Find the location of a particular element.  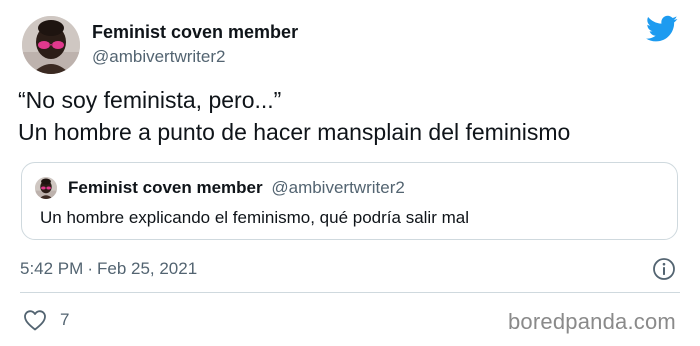

quoted-author-name: Feminist coven member is located at coordinates (165, 187).